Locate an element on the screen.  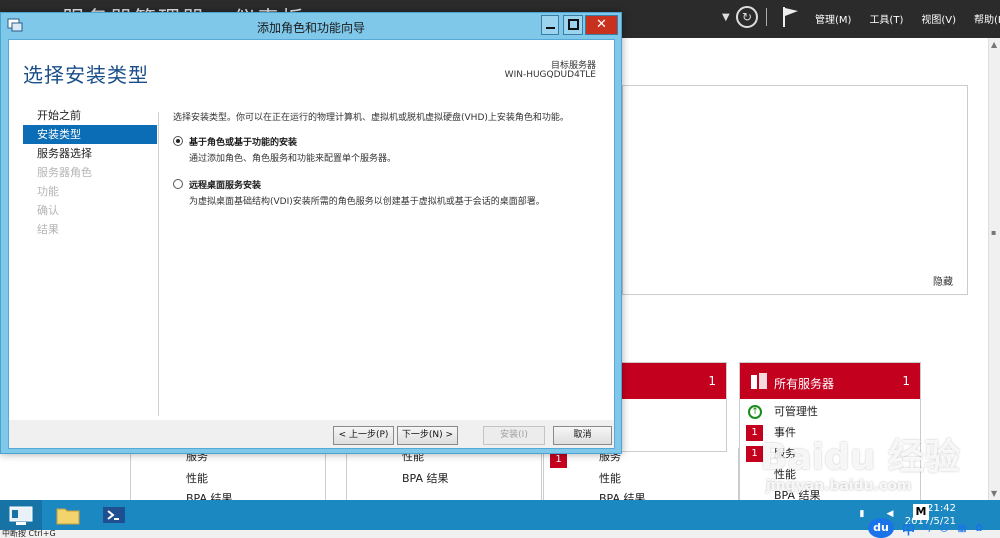
scroll-up-icon: ▲ is located at coordinates (994, 44).